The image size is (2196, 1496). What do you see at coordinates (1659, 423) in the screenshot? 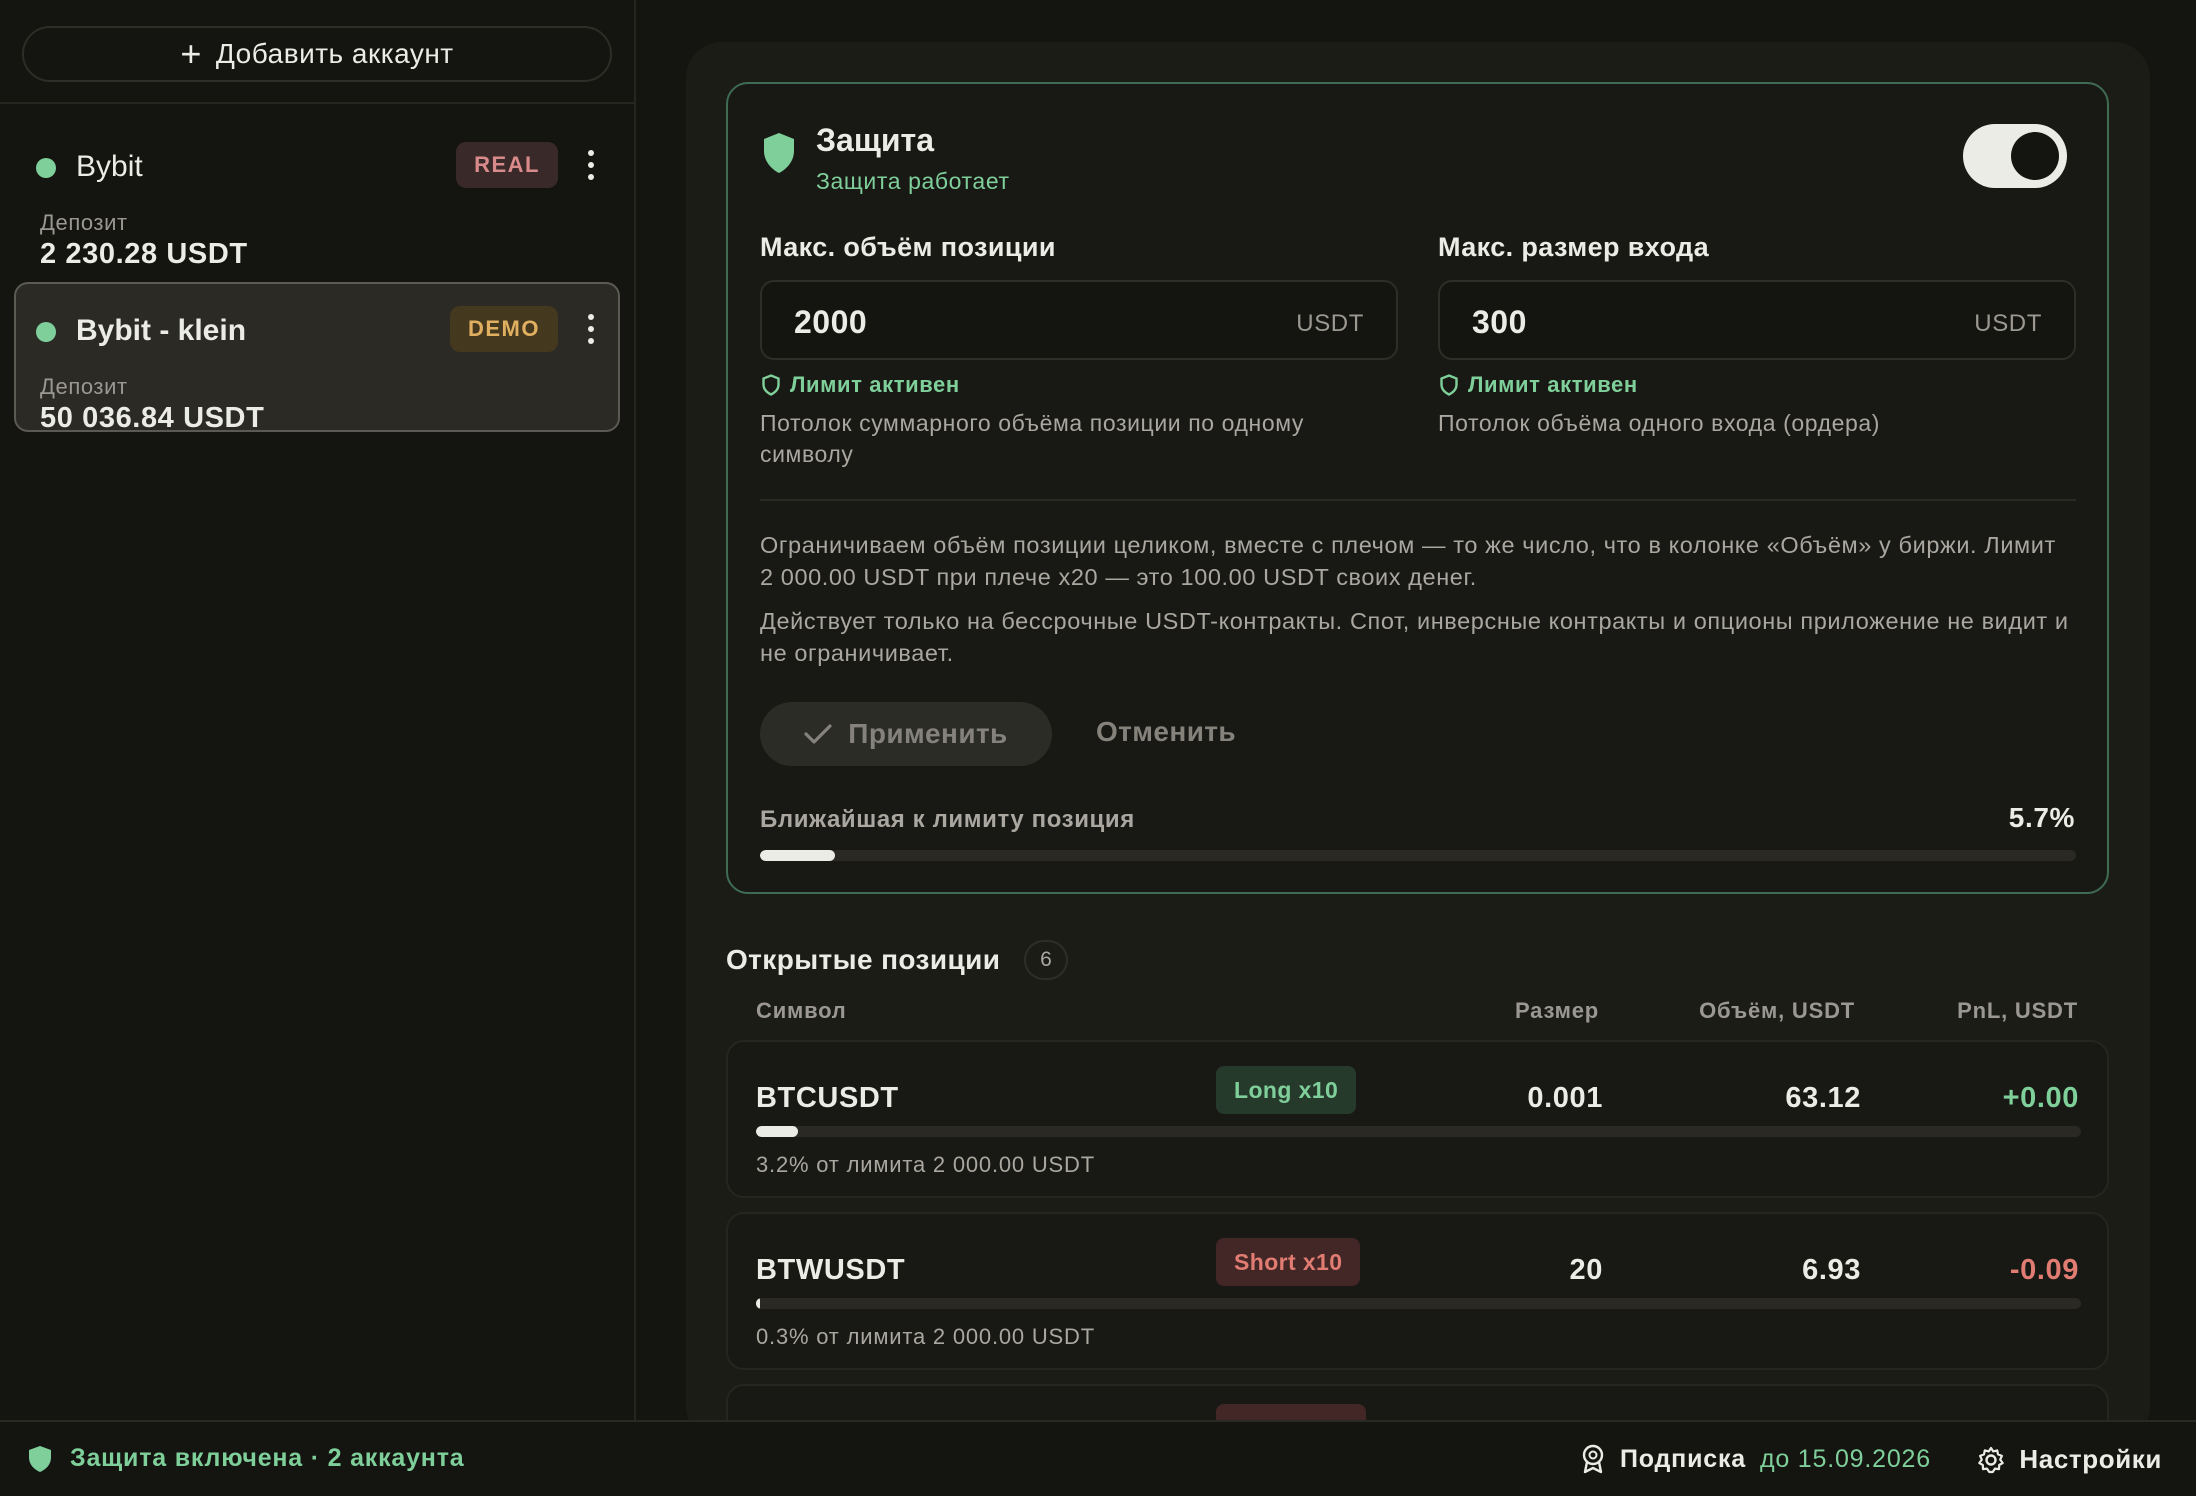
I see `max-entry-hint: Потолок объёма одного входа (ордера)` at bounding box center [1659, 423].